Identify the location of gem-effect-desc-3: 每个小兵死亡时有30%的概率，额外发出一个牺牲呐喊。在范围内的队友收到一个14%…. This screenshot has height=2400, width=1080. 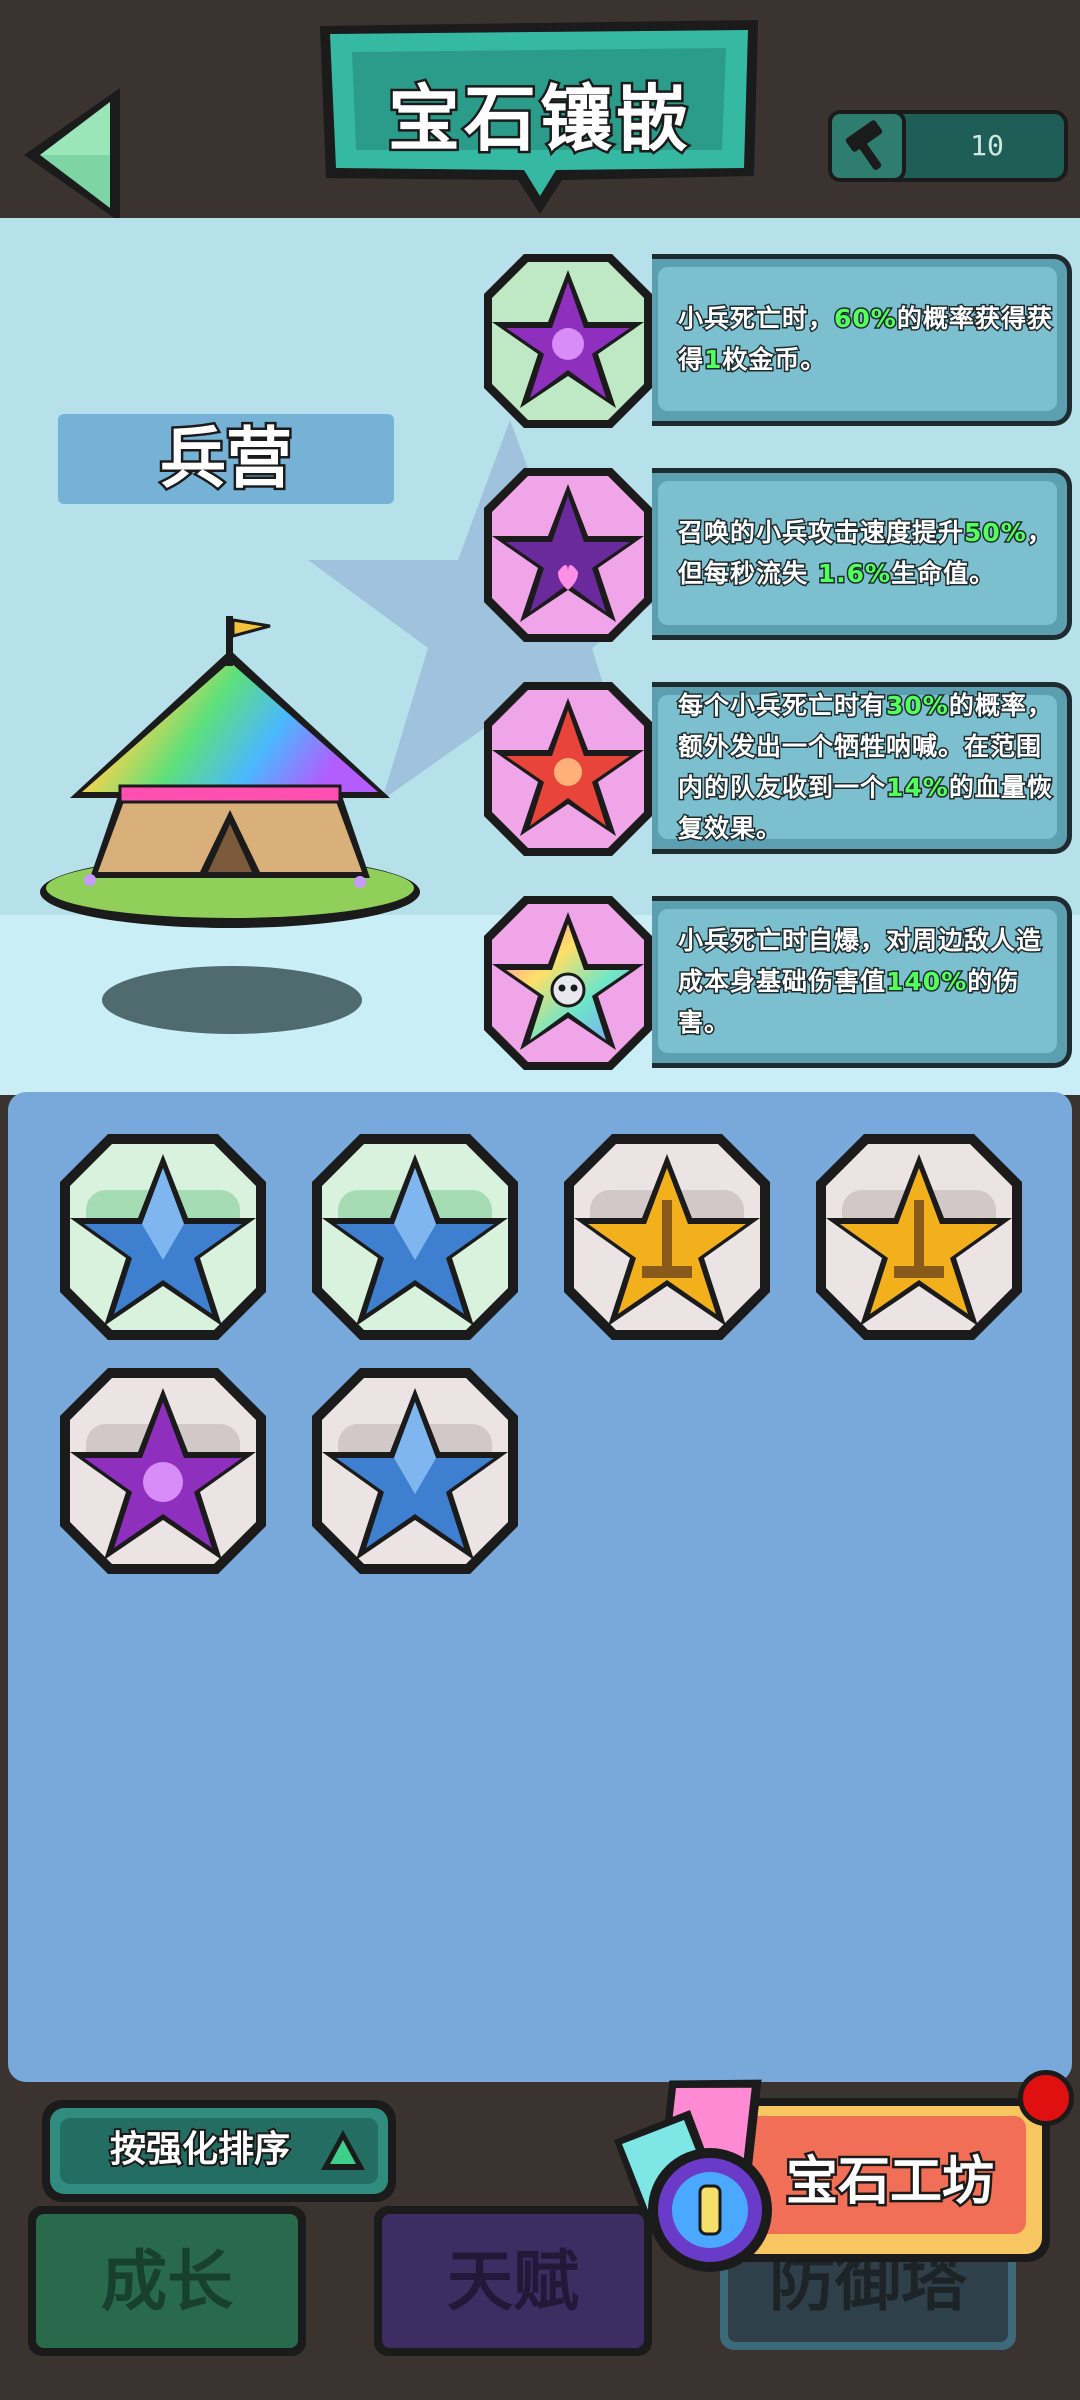
(862, 768).